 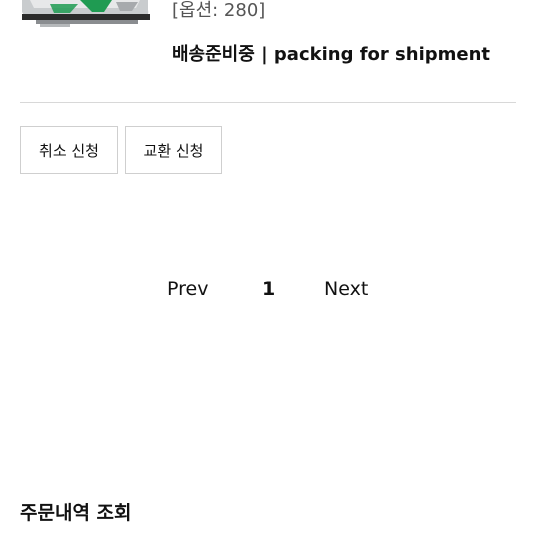 What do you see at coordinates (346, 289) in the screenshot?
I see `pagination-next: Next` at bounding box center [346, 289].